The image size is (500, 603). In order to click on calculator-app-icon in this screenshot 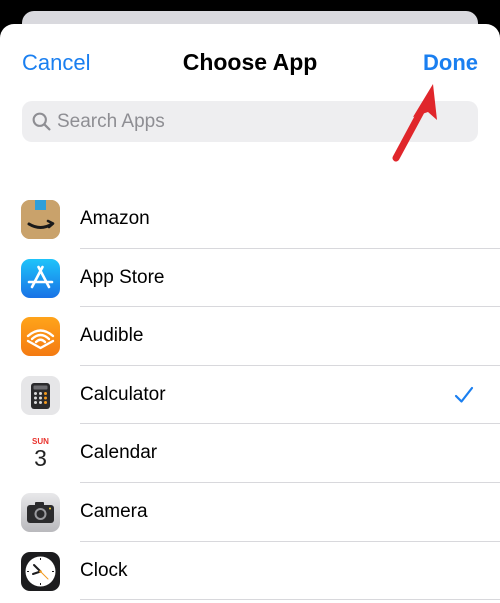, I will do `click(40, 395)`.